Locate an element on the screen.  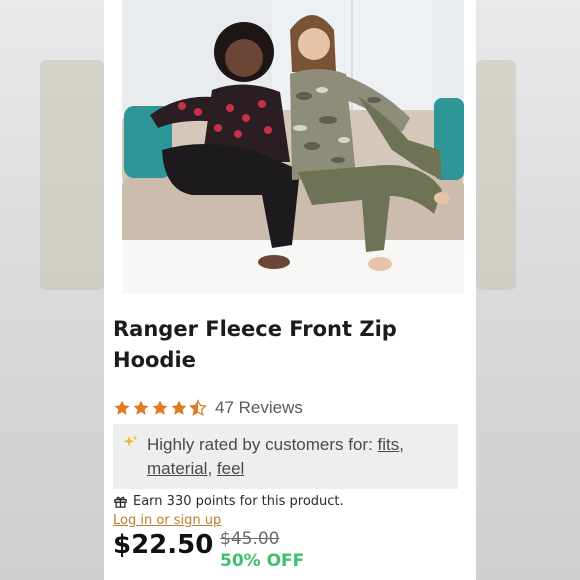
tag-link-fits: fits is located at coordinates (389, 444).